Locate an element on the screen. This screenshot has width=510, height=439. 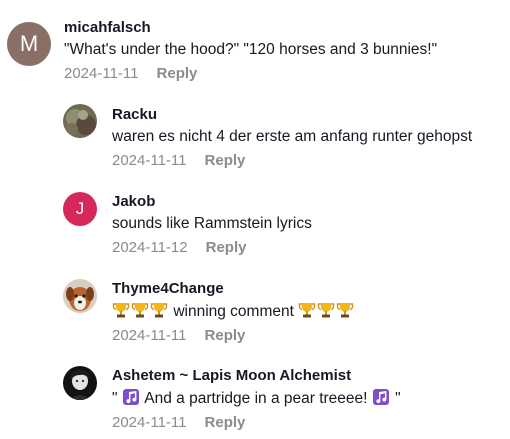
dark-photo-avatar-icon is located at coordinates (80, 383).